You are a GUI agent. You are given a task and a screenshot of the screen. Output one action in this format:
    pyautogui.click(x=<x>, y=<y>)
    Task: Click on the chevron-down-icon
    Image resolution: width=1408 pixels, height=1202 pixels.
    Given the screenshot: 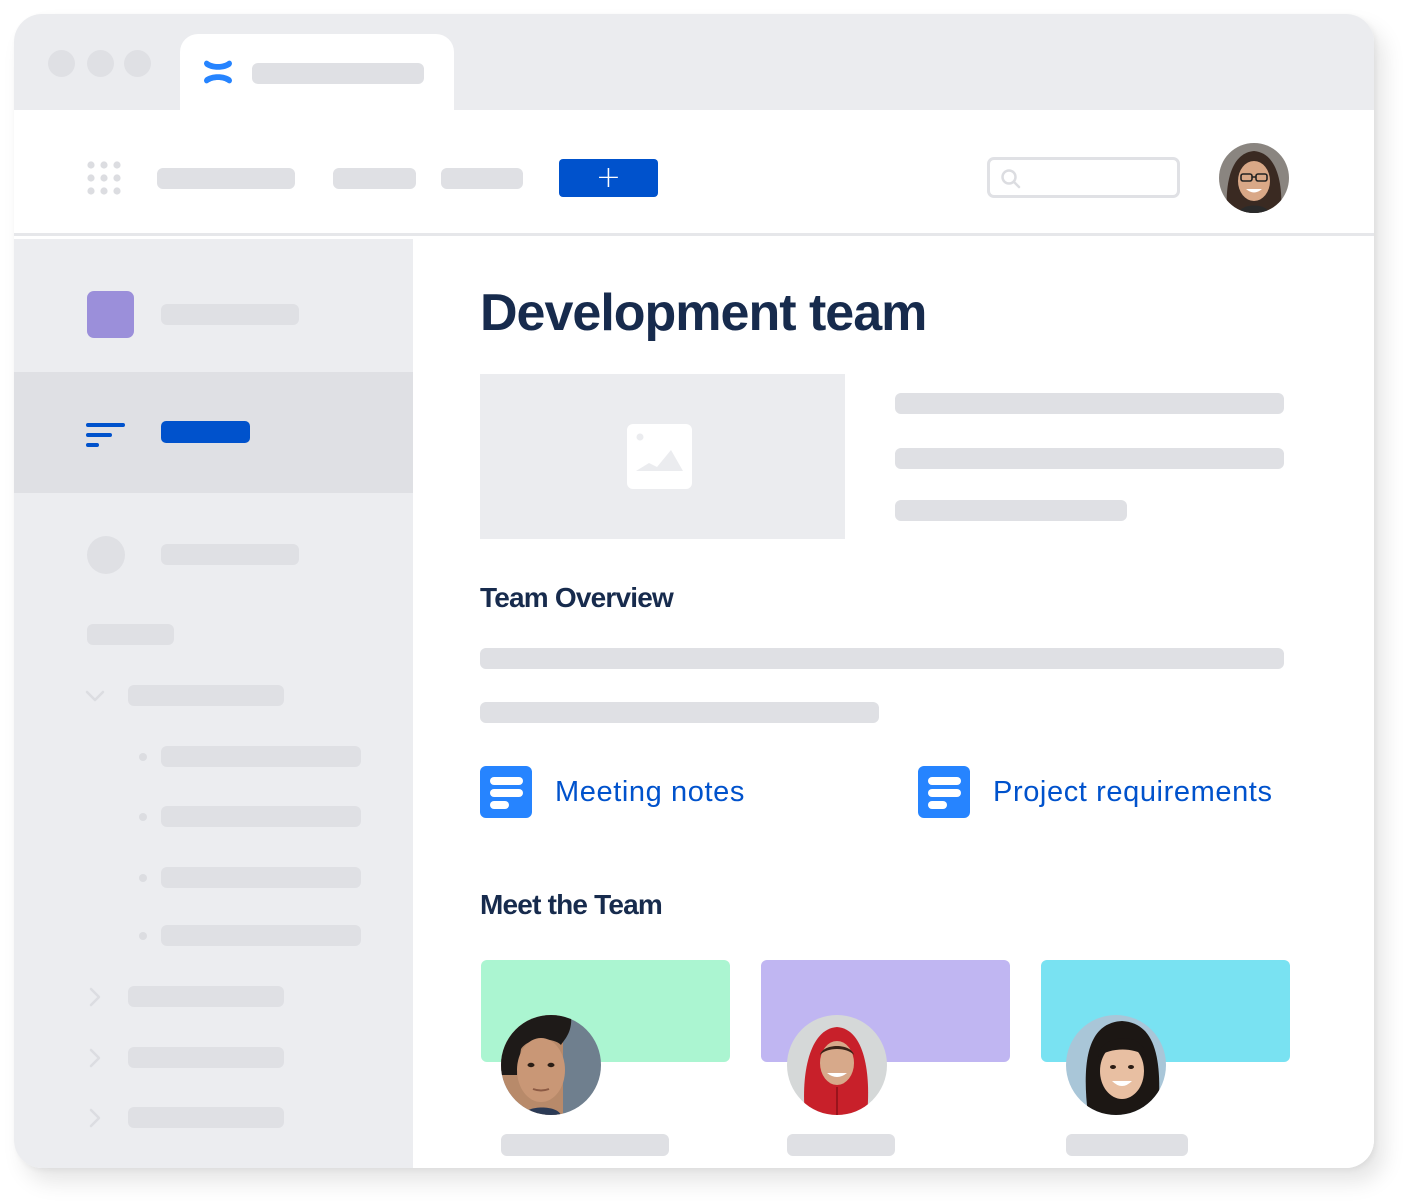 What is the action you would take?
    pyautogui.click(x=95, y=696)
    